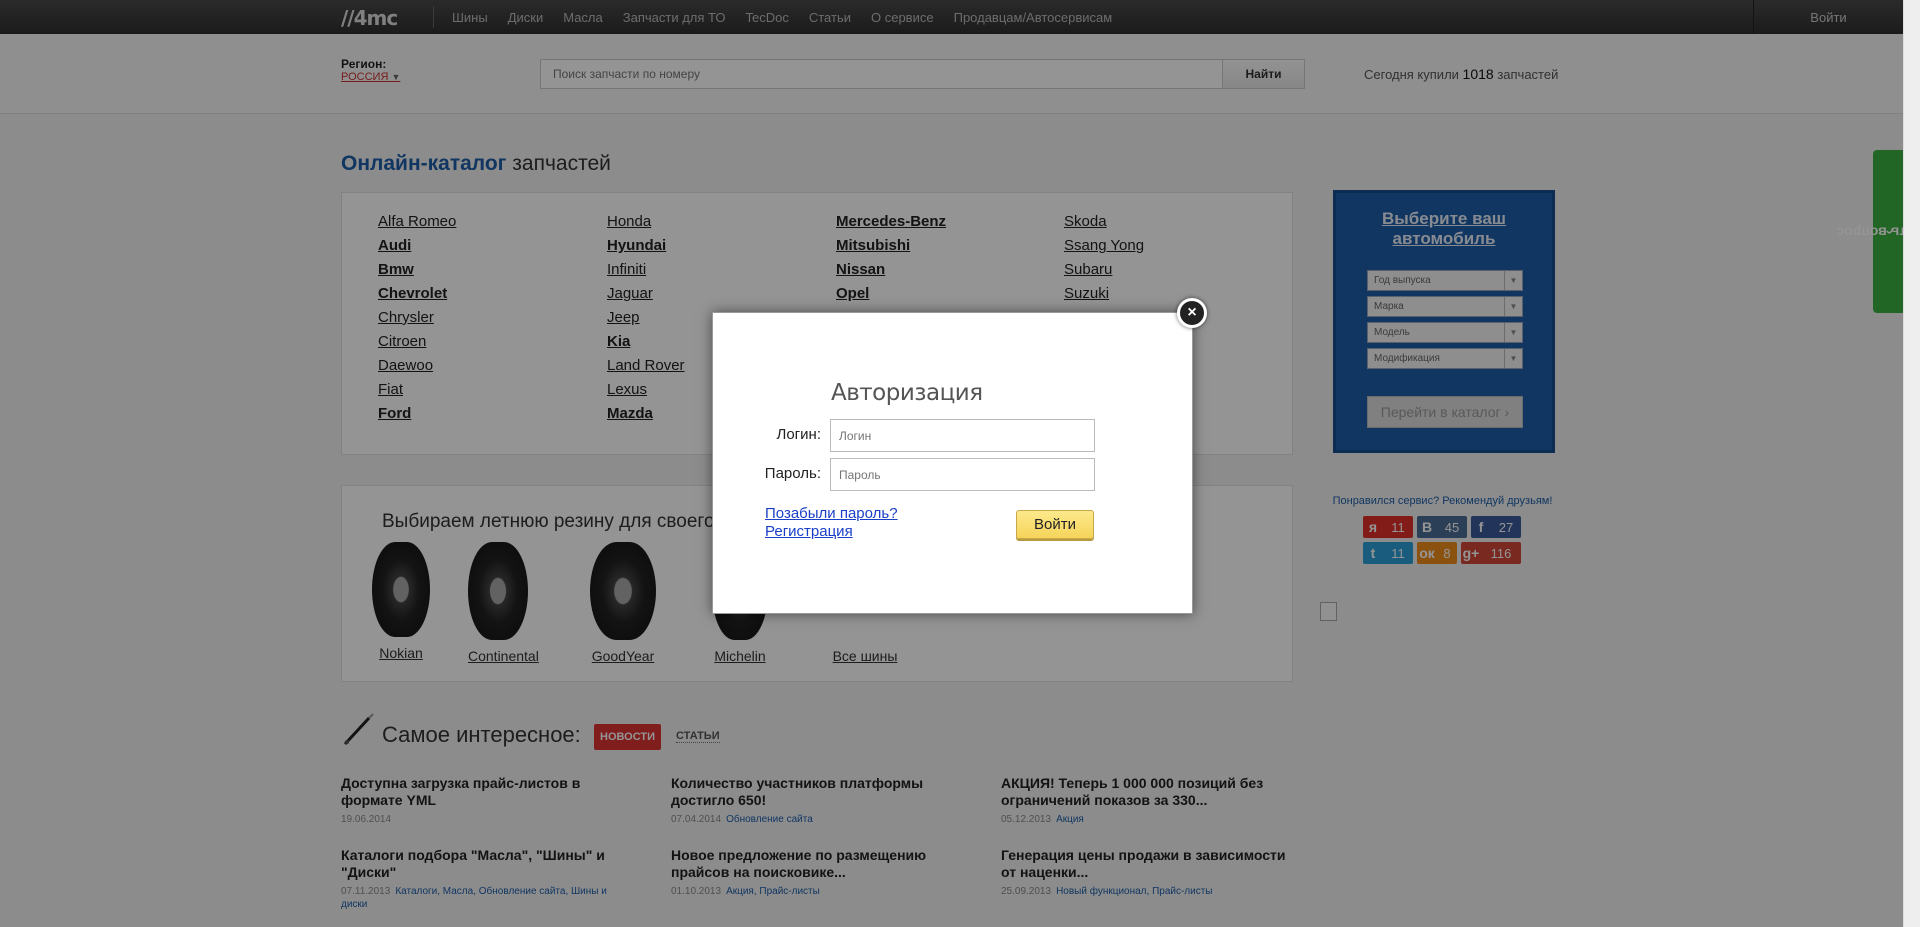 This screenshot has width=1920, height=927. What do you see at coordinates (907, 393) in the screenshot?
I see `modal-title: Авторизация` at bounding box center [907, 393].